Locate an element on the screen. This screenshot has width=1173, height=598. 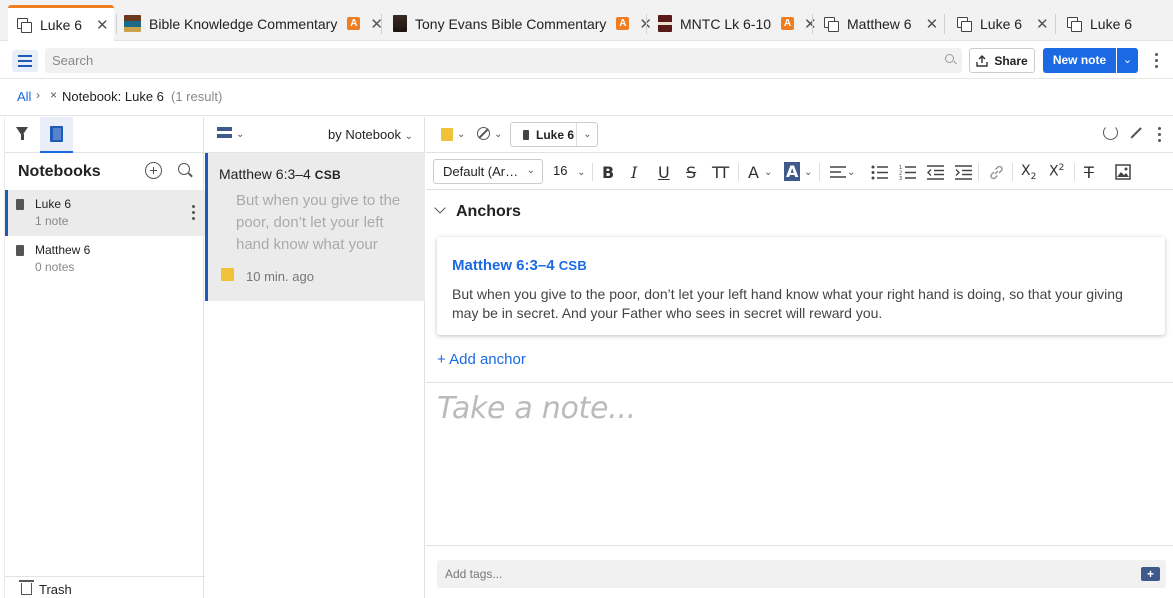
notebooks-tab is located at coordinates (56, 135).